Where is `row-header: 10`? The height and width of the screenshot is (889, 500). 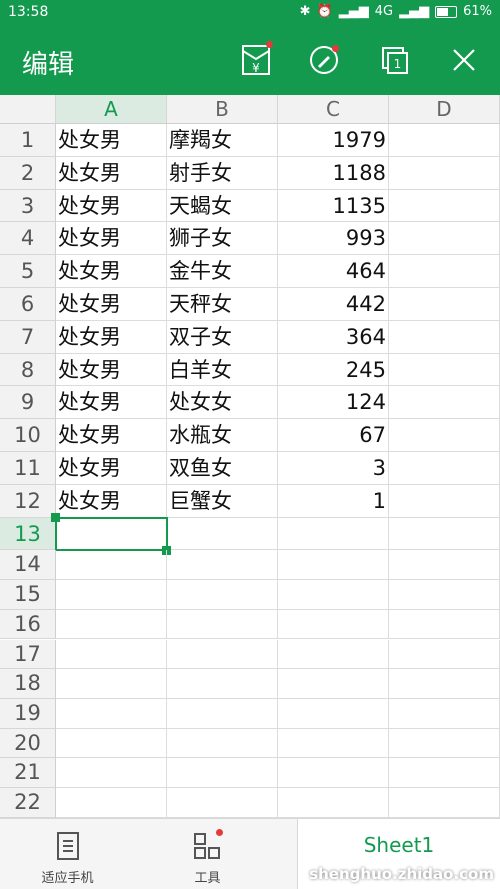 row-header: 10 is located at coordinates (28, 435).